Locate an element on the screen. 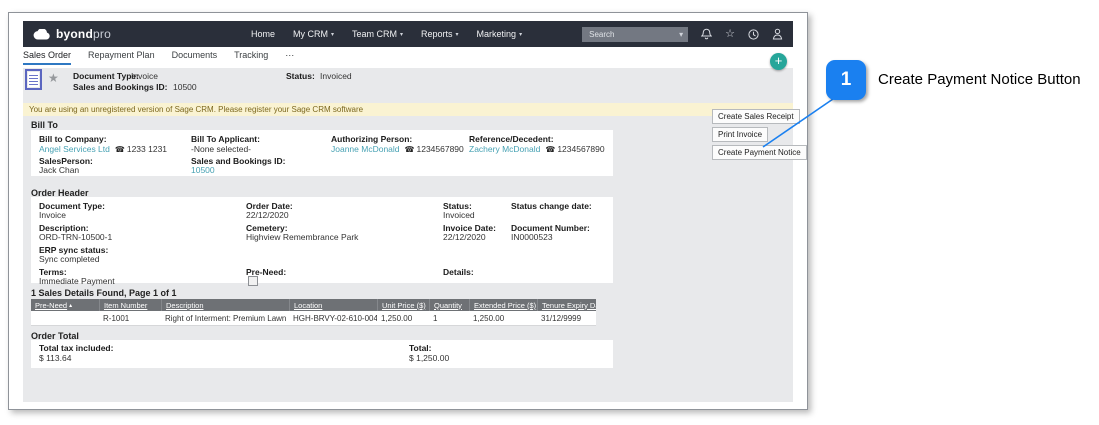 Image resolution: width=1099 pixels, height=425 pixels. cell-item-number-link: R-1001 is located at coordinates (130, 318).